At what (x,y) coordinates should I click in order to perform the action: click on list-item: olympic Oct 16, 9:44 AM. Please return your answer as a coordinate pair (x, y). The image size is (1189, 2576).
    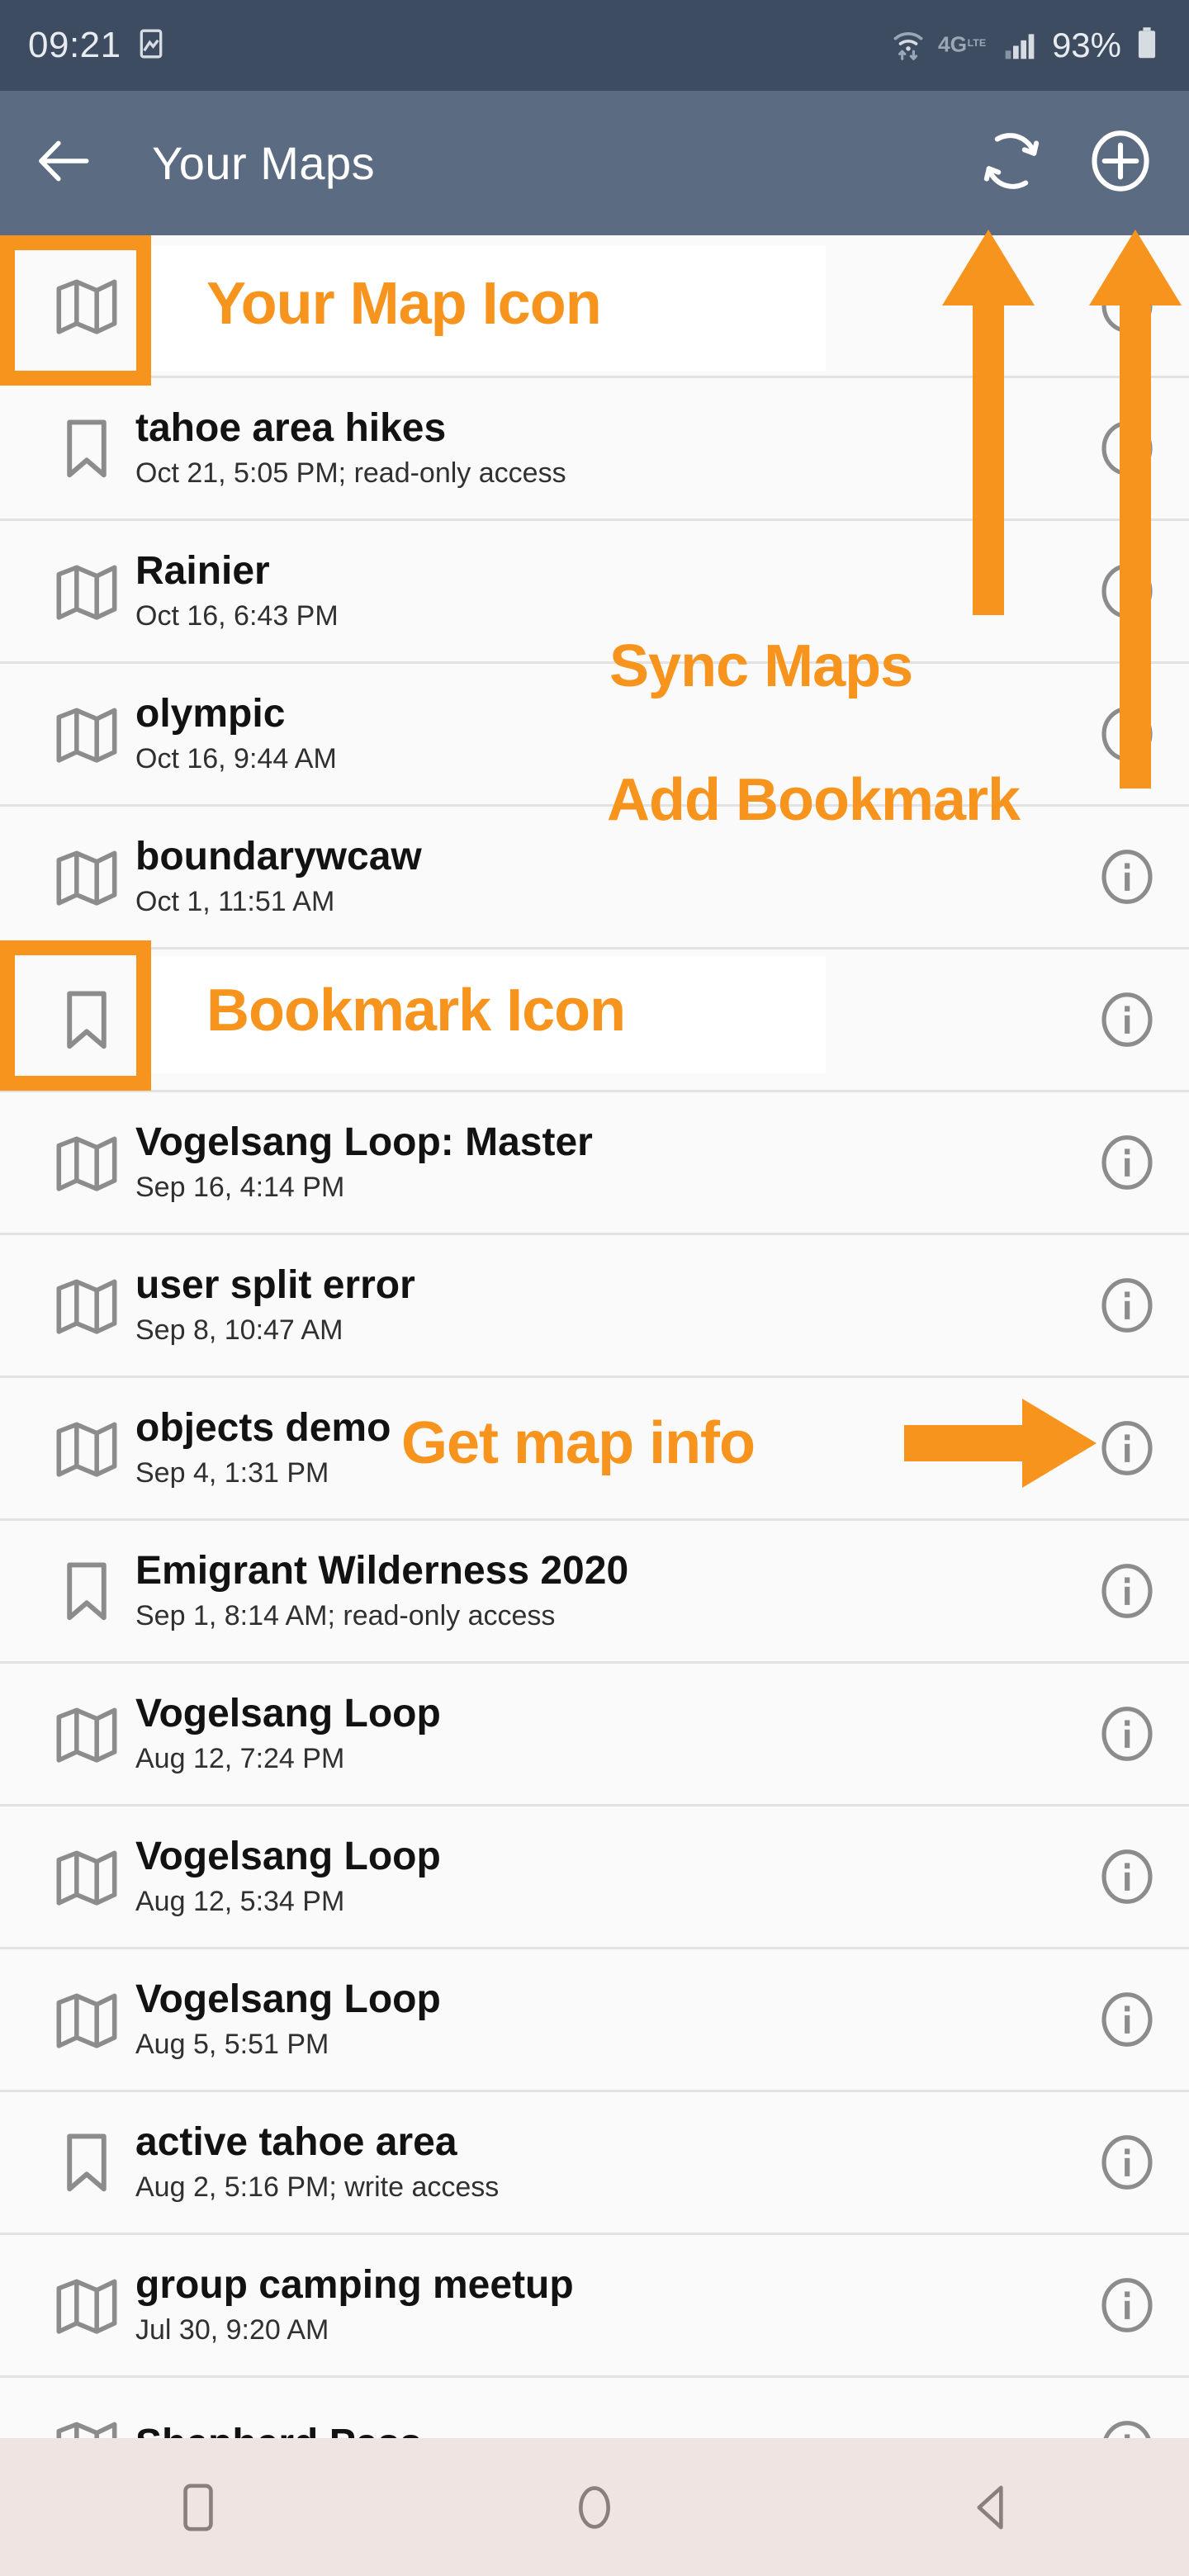
    Looking at the image, I should click on (594, 735).